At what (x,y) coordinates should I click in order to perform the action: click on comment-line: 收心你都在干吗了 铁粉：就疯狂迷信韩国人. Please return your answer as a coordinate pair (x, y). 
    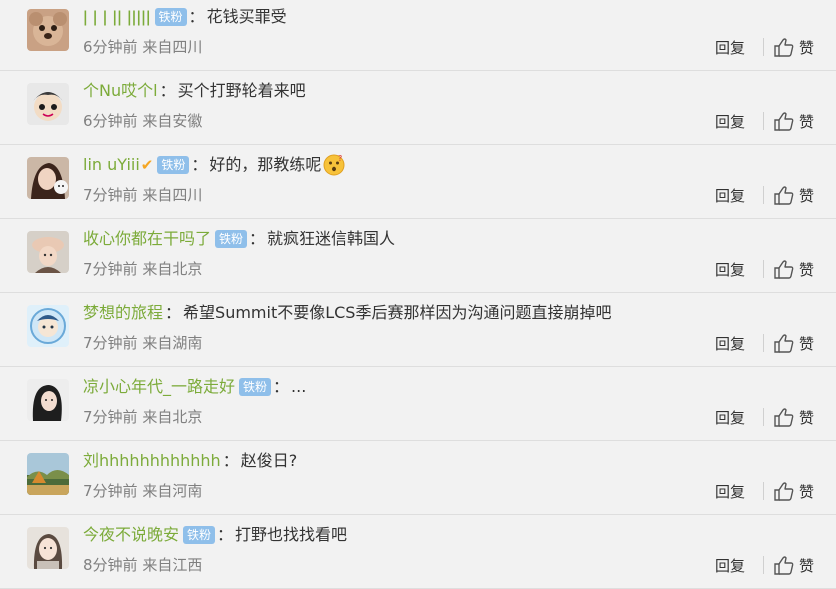
    Looking at the image, I should click on (239, 239).